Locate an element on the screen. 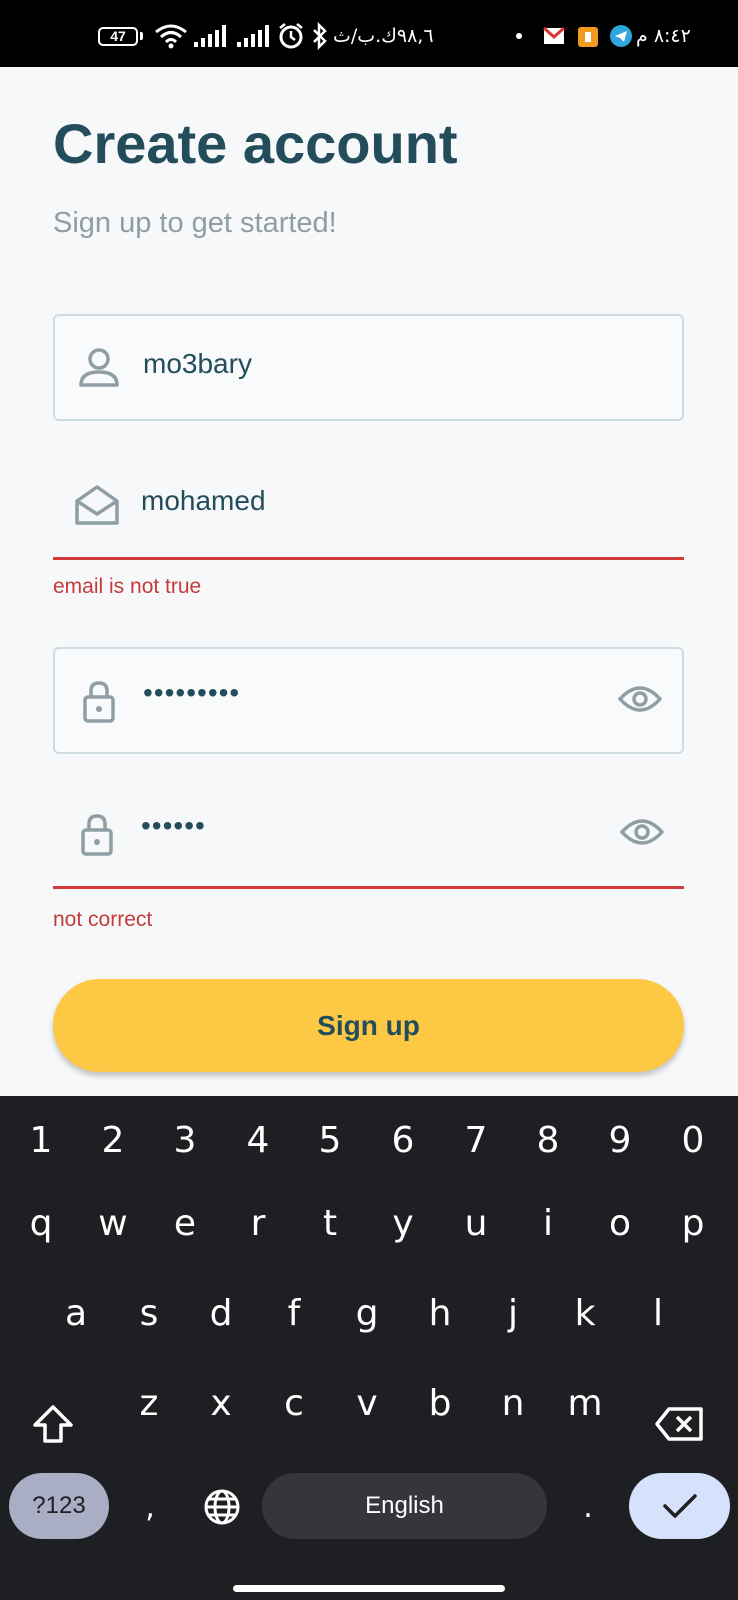  confirm-password-field: •••••• is located at coordinates (368, 835).